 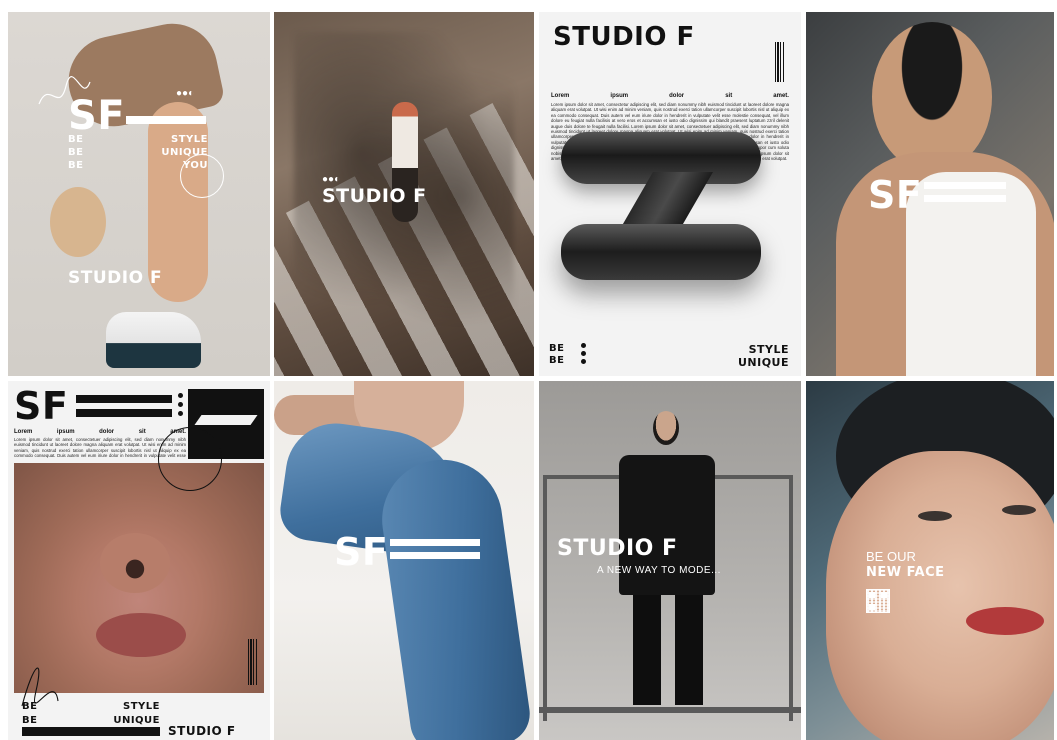 What do you see at coordinates (878, 601) in the screenshot?
I see `qr-code-icon` at bounding box center [878, 601].